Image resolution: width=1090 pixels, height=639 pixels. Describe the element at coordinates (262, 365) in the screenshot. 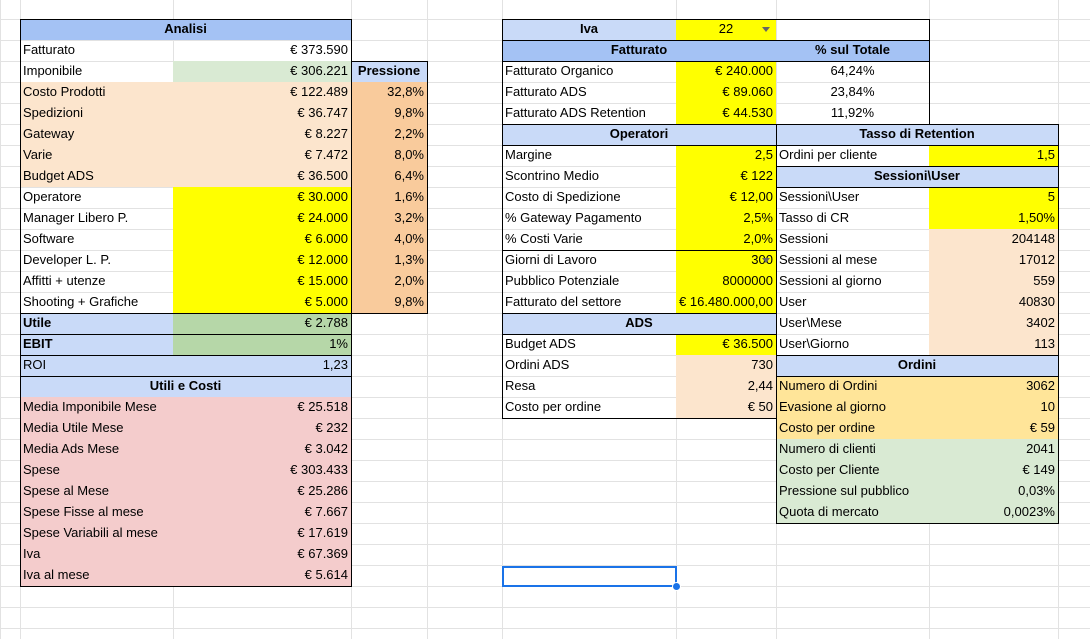

I see `analisi-value: 1,23` at that location.